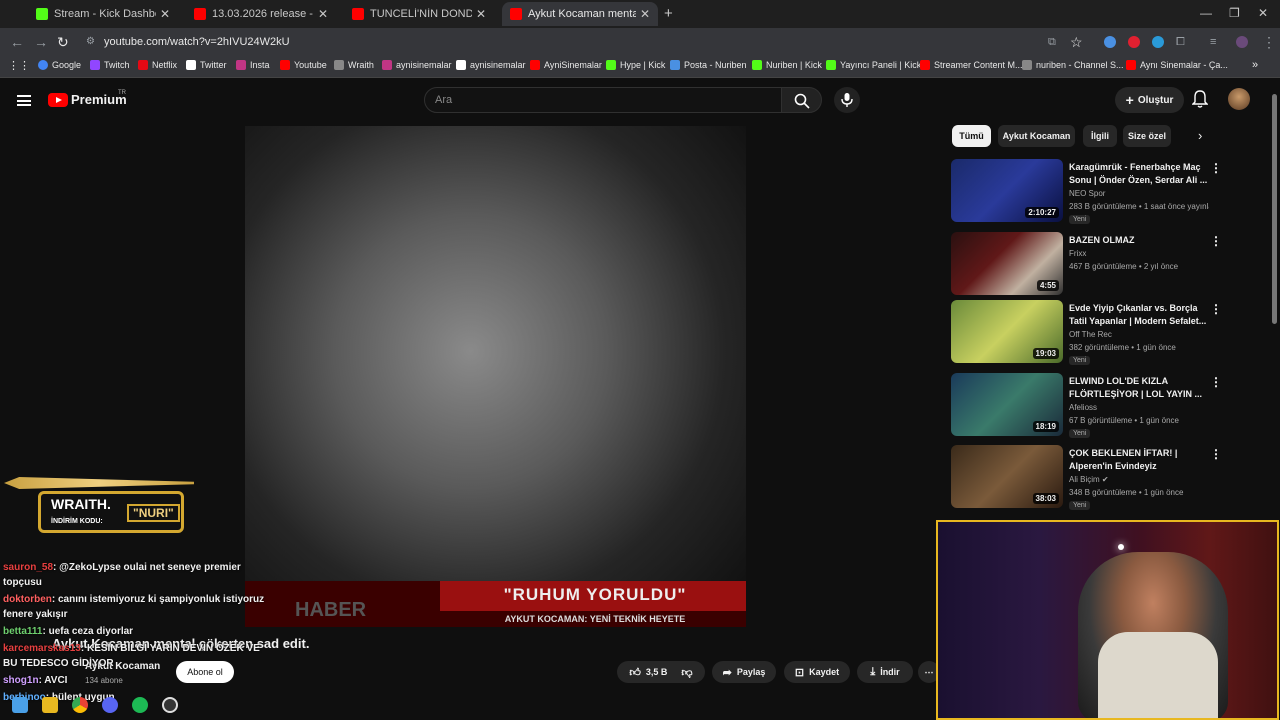  I want to click on page-scrollbar, so click(1274, 209).